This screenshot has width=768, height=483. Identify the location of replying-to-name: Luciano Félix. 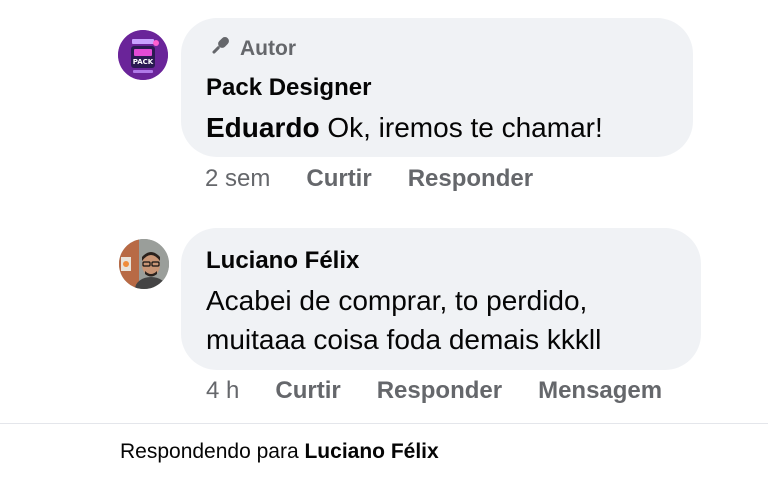
(371, 451).